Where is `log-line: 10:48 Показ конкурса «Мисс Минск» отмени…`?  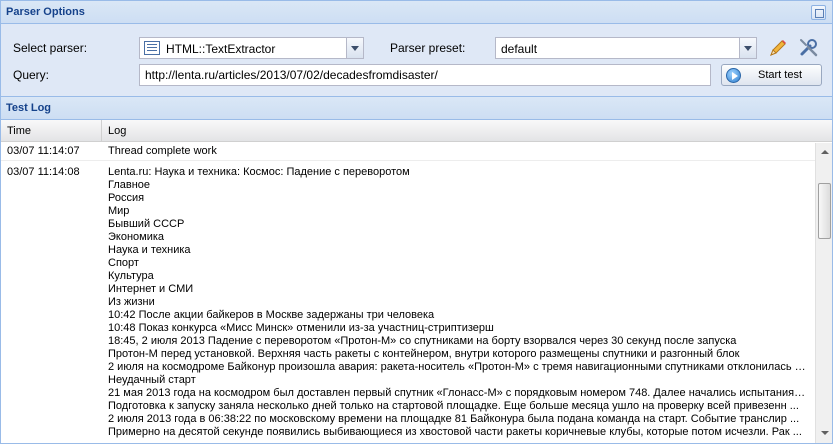 log-line: 10:48 Показ конкурса «Мисс Минск» отмени… is located at coordinates (301, 328).